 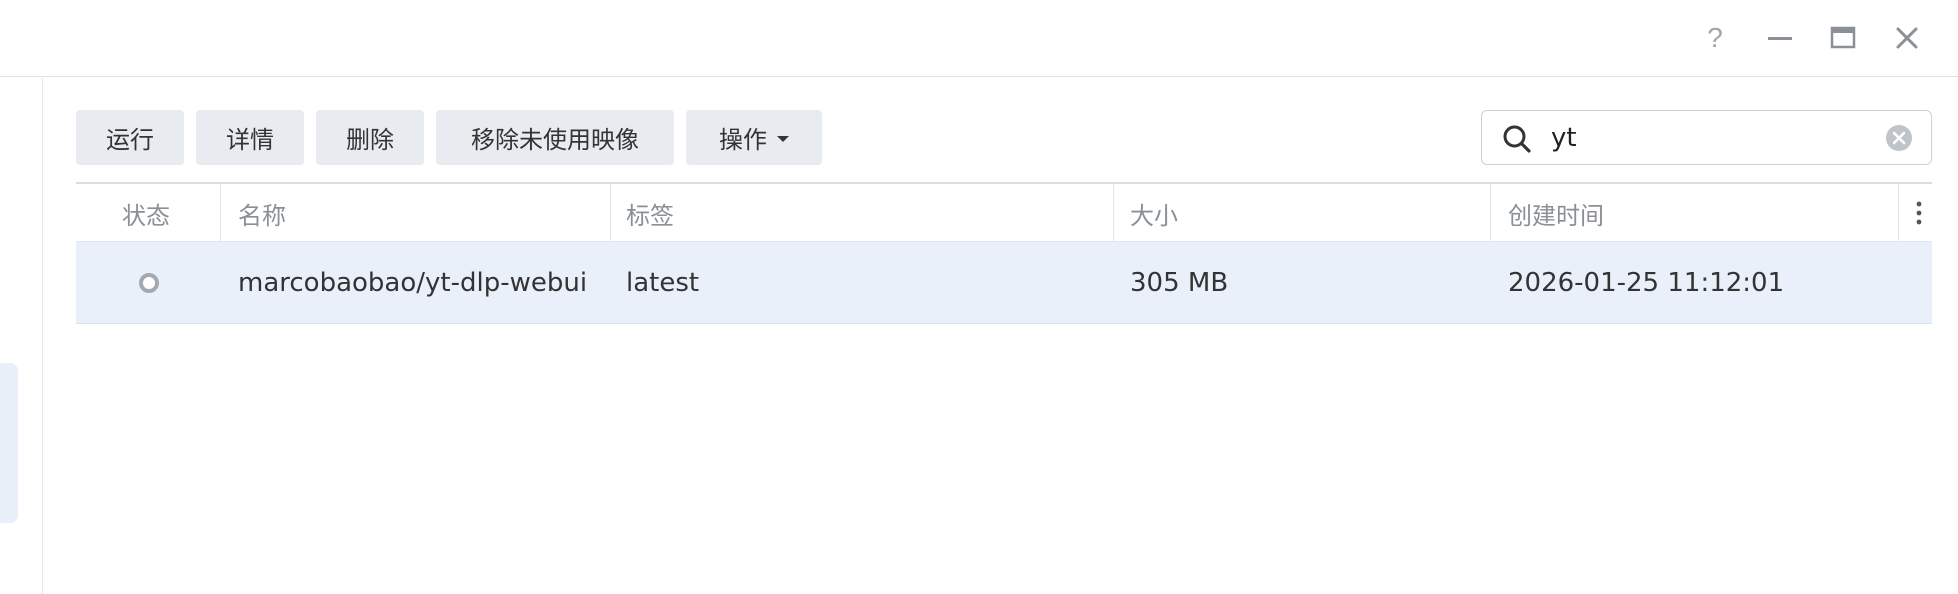 I want to click on details-button-label: 详情, so click(x=250, y=140).